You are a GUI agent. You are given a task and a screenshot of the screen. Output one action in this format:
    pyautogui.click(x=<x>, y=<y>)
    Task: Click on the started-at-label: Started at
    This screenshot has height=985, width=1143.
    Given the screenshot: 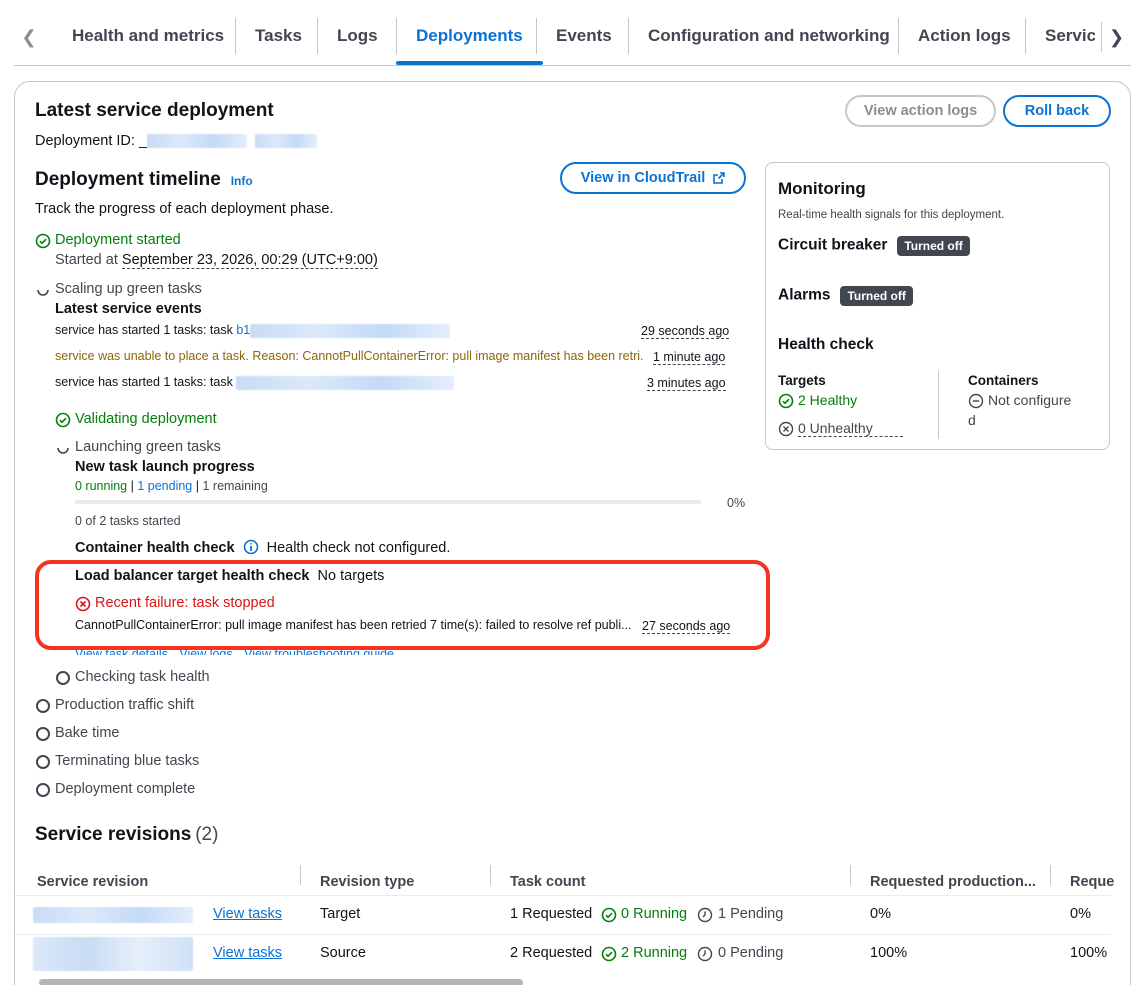 What is the action you would take?
    pyautogui.click(x=86, y=260)
    